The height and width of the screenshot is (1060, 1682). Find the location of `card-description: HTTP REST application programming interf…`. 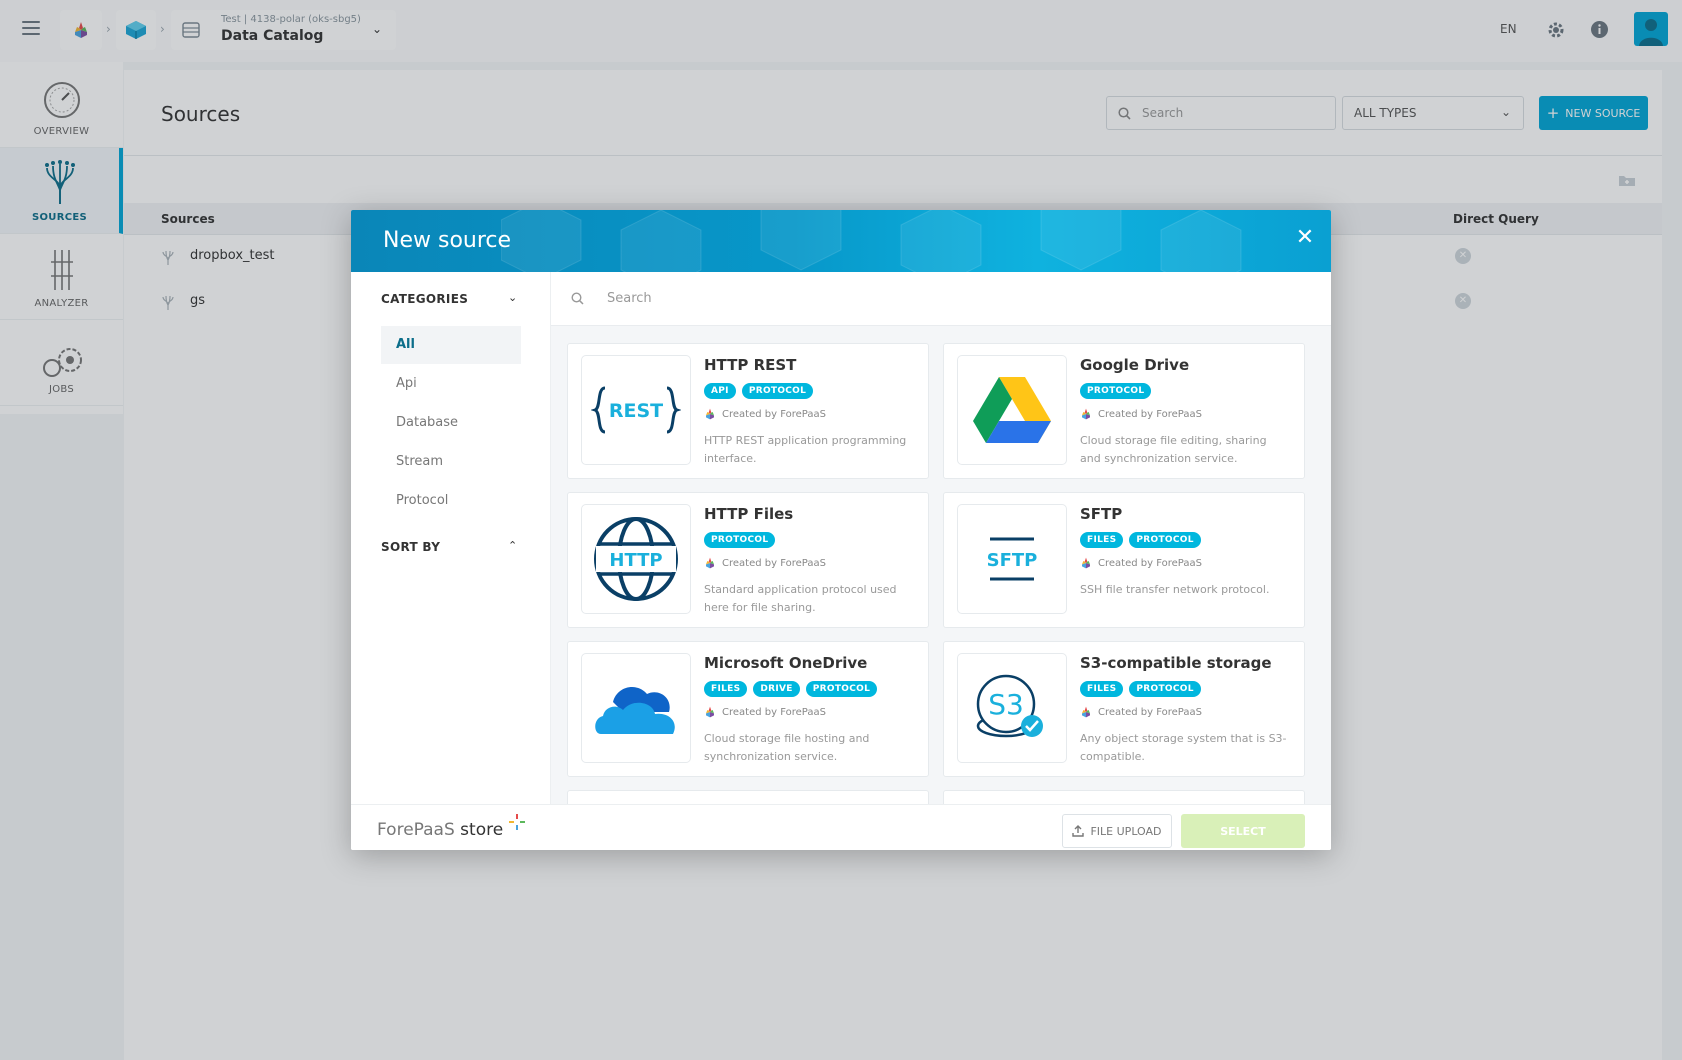

card-description: HTTP REST application programming interf… is located at coordinates (805, 449).